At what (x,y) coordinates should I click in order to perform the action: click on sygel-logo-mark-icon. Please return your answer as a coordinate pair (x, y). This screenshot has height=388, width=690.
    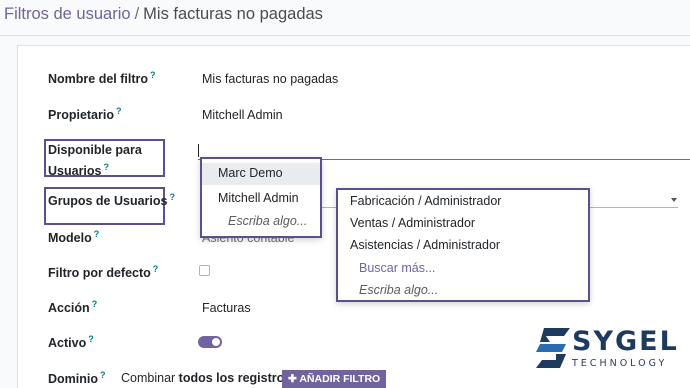
    Looking at the image, I should click on (553, 348).